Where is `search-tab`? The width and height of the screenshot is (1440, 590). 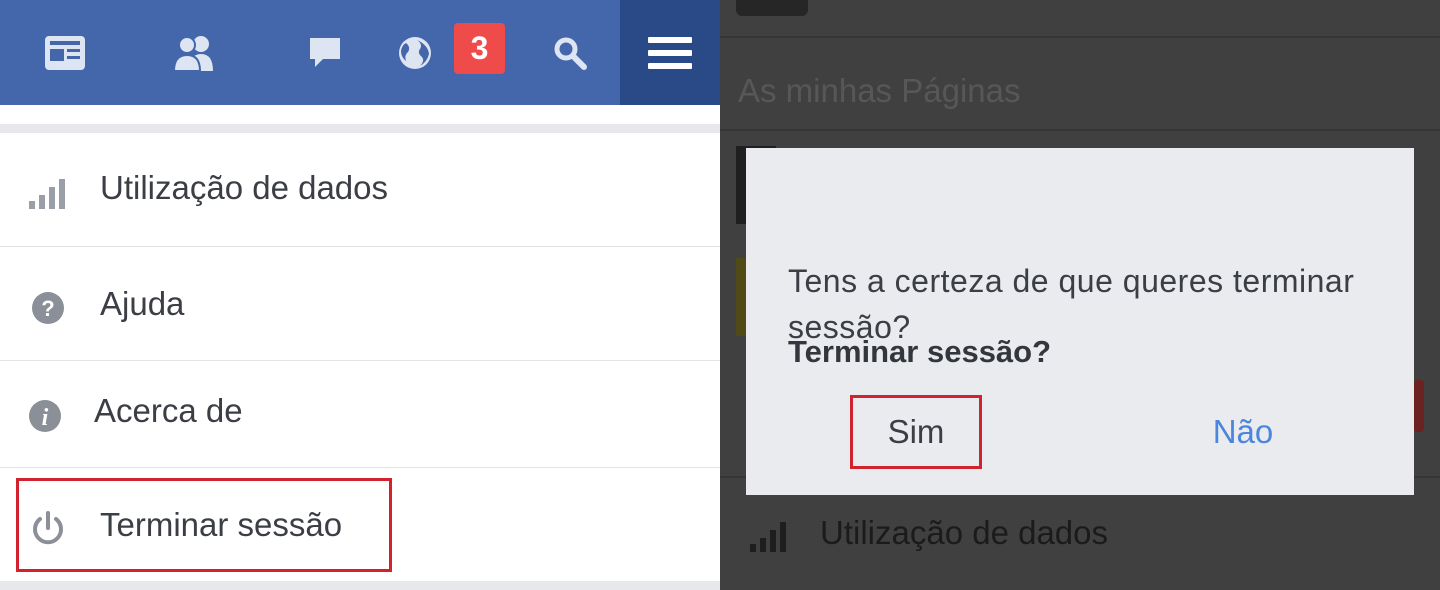
search-tab is located at coordinates (570, 52).